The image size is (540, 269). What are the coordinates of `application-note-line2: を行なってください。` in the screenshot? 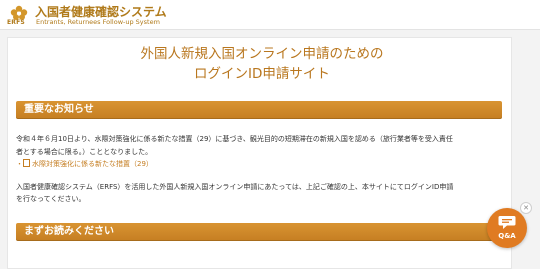 It's located at (51, 199).